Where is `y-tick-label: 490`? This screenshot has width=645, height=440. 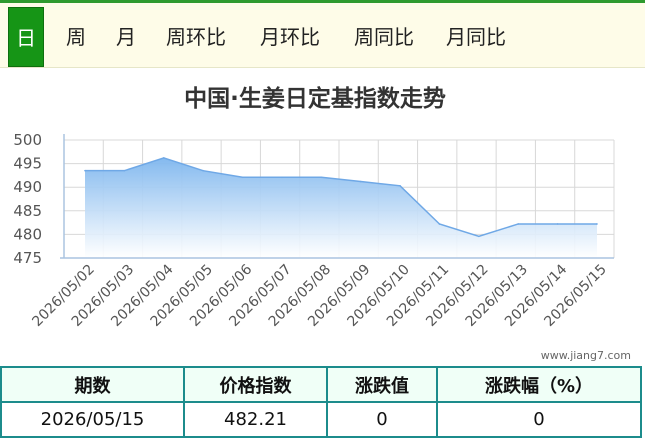
y-tick-label: 490 is located at coordinates (27, 187).